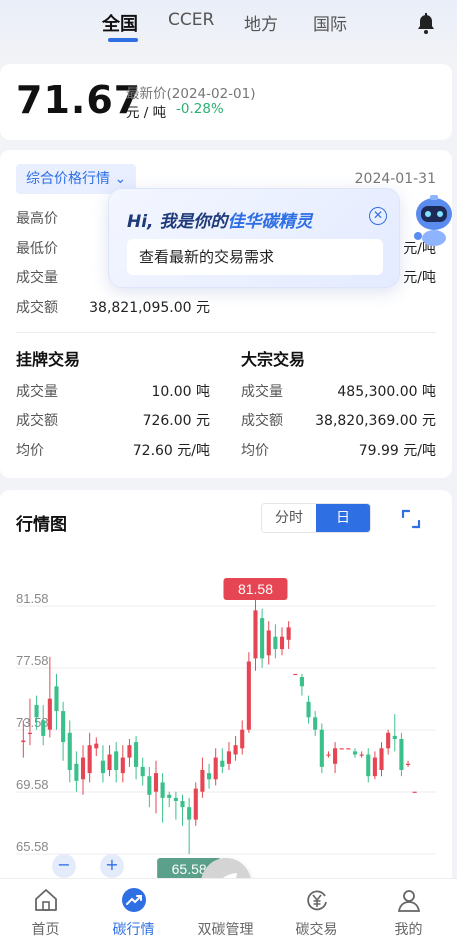  I want to click on summary-label-low: 最低价, so click(37, 249).